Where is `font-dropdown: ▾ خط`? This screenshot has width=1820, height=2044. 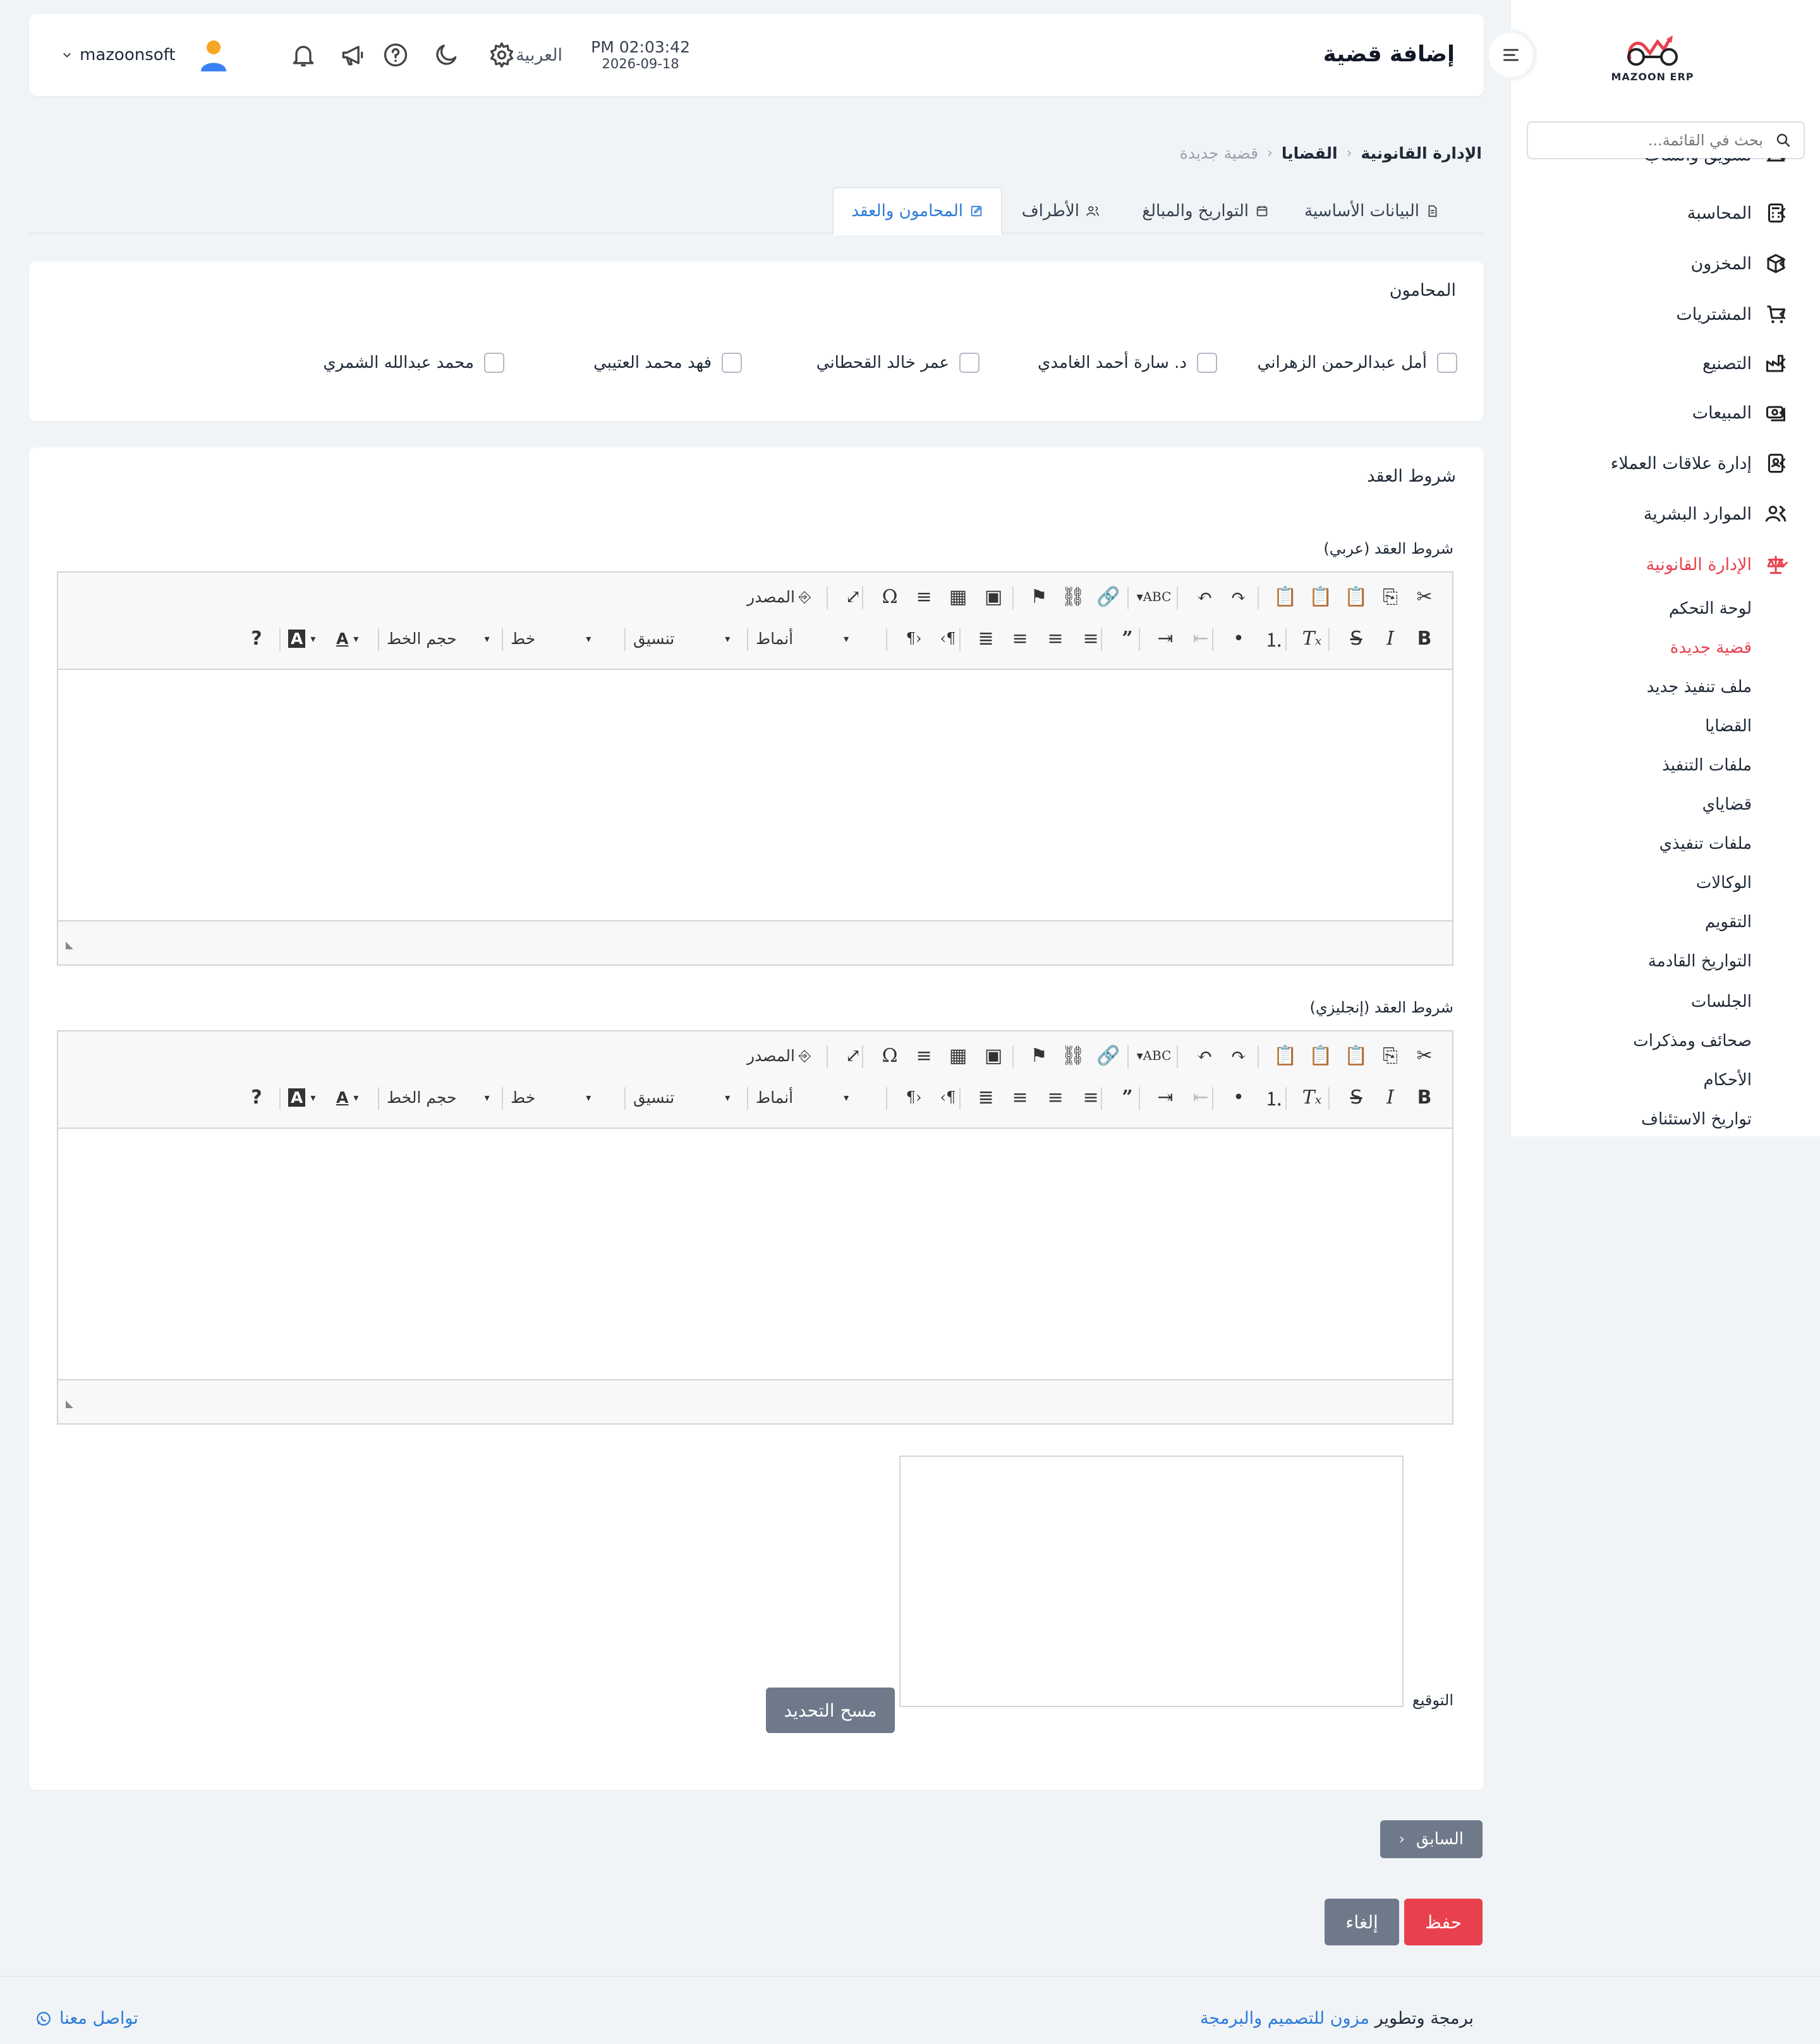 font-dropdown: ▾ خط is located at coordinates (555, 1098).